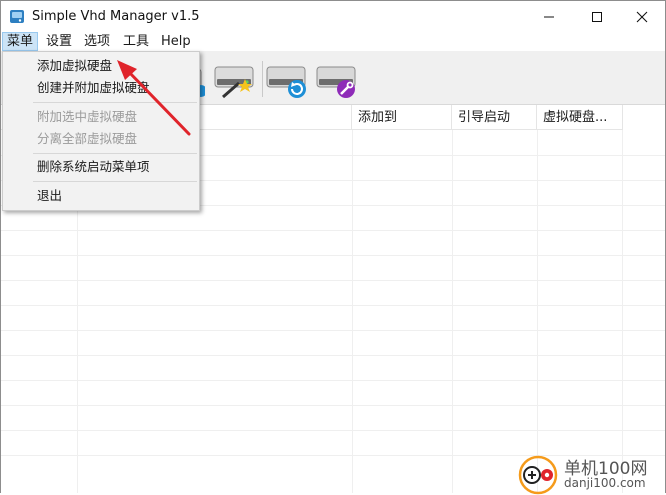 This screenshot has width=666, height=495. Describe the element at coordinates (176, 41) in the screenshot. I see `menu-help: Help` at that location.